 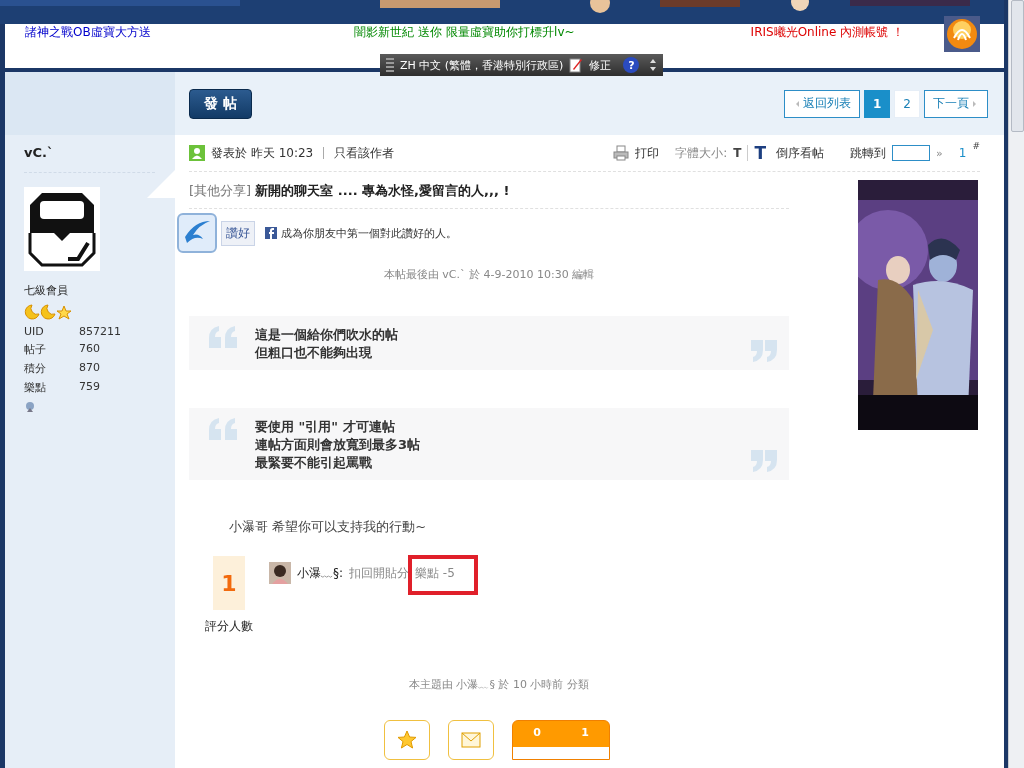 I want to click on edit-note: 本帖最後由 vC.` 於 4-9-2010 10:30 編輯, so click(x=489, y=274).